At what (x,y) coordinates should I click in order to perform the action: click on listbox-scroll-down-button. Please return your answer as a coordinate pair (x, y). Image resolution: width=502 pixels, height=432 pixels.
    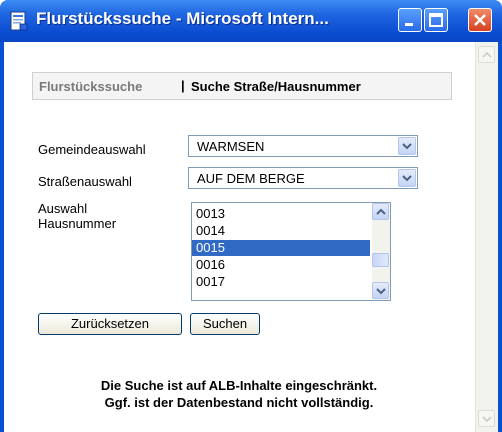
    Looking at the image, I should click on (380, 290).